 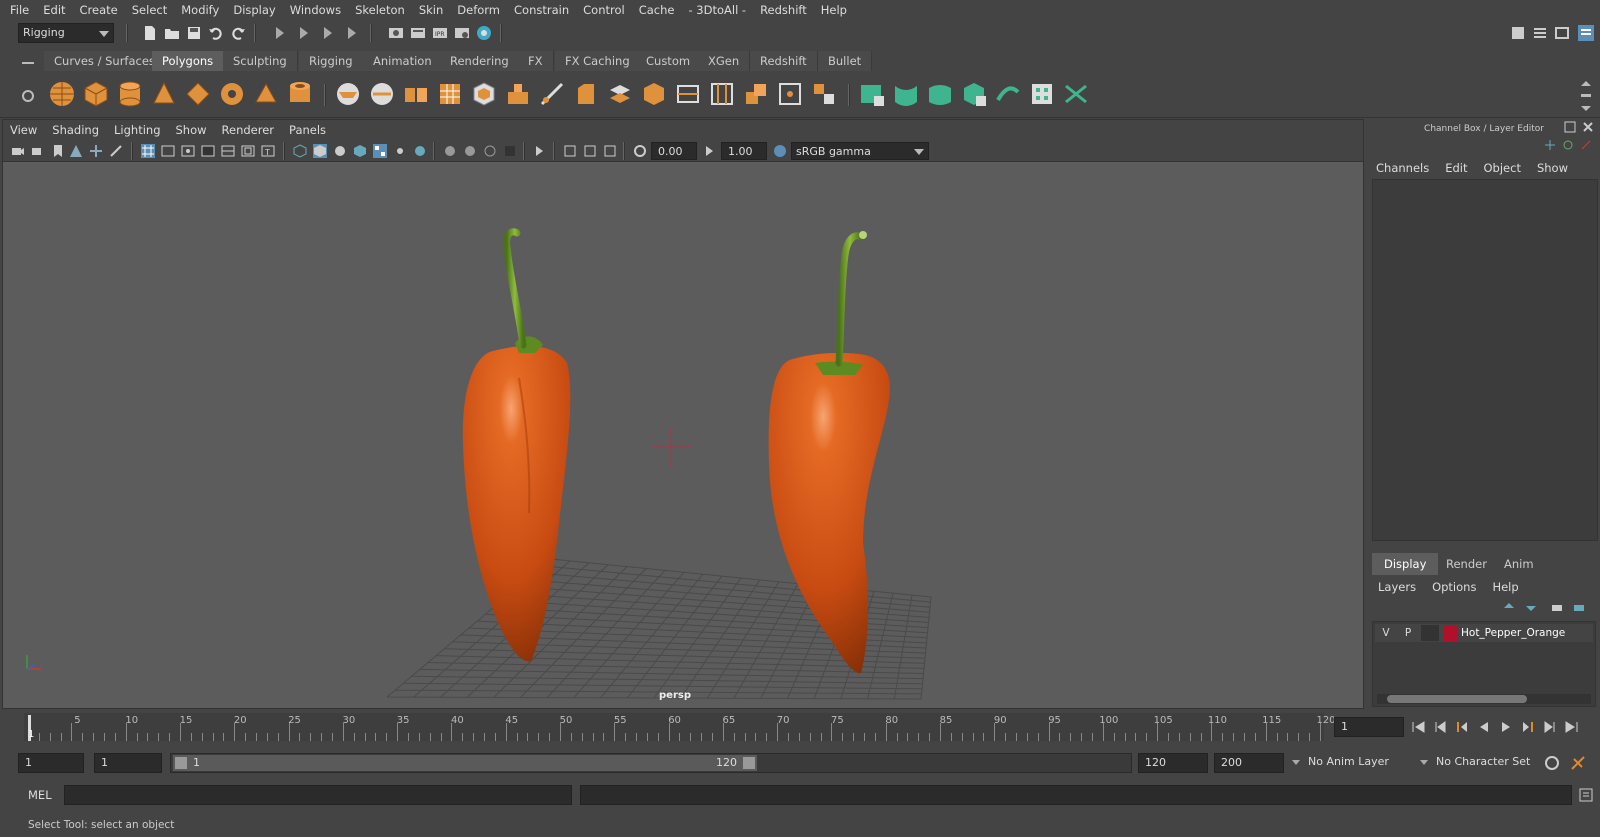 What do you see at coordinates (280, 33) in the screenshot?
I see `select-hierarchy-icon` at bounding box center [280, 33].